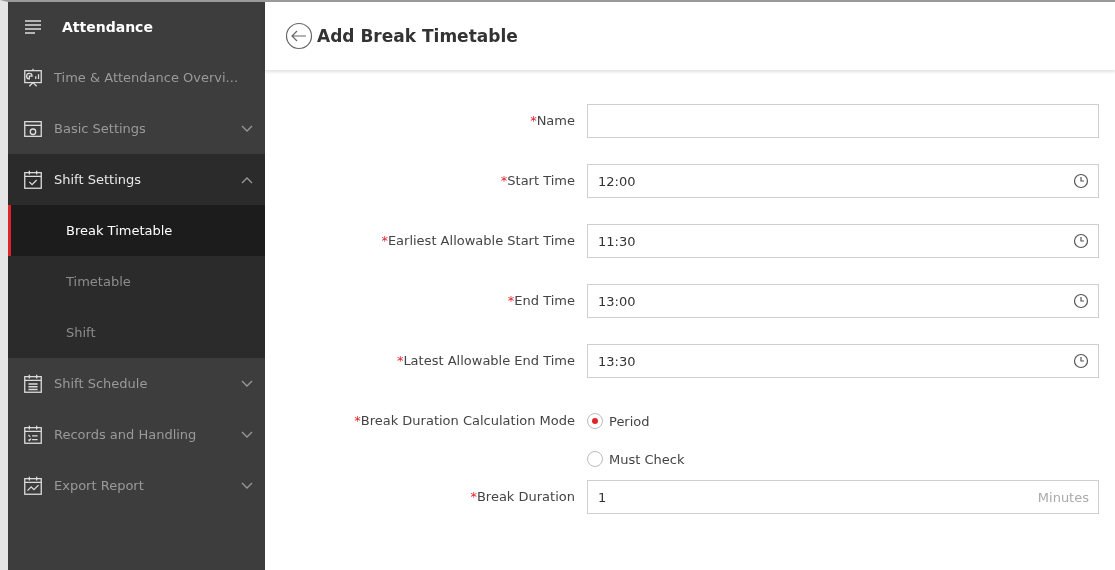 This screenshot has width=1115, height=570. Describe the element at coordinates (843, 301) in the screenshot. I see `input-field: 13:00` at that location.